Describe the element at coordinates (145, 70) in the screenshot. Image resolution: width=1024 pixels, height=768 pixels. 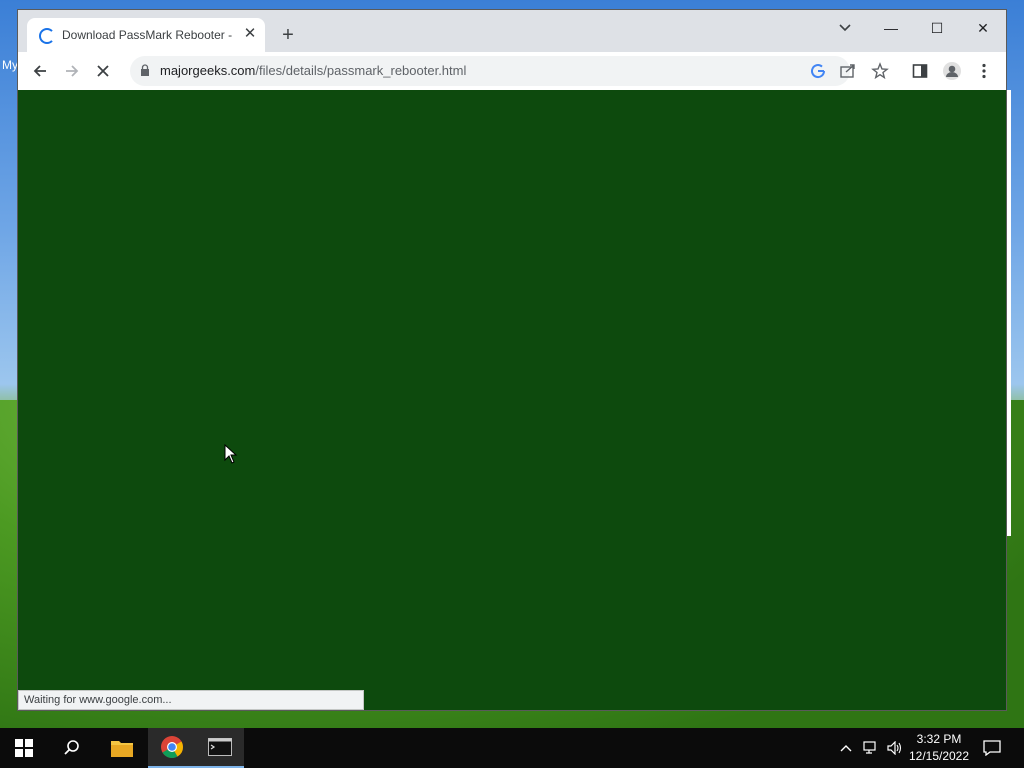
I see `lock-icon` at that location.